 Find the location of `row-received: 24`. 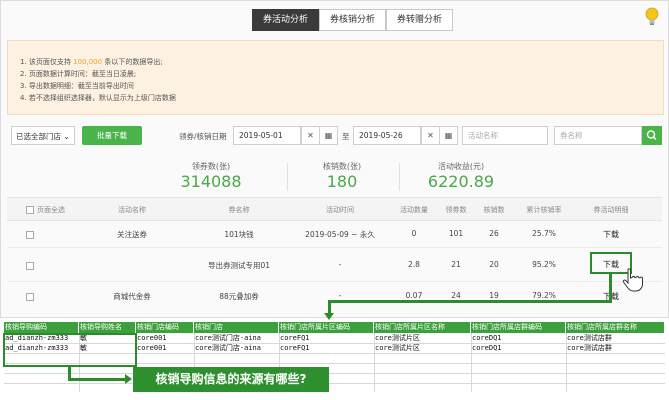

row-received: 24 is located at coordinates (456, 295).